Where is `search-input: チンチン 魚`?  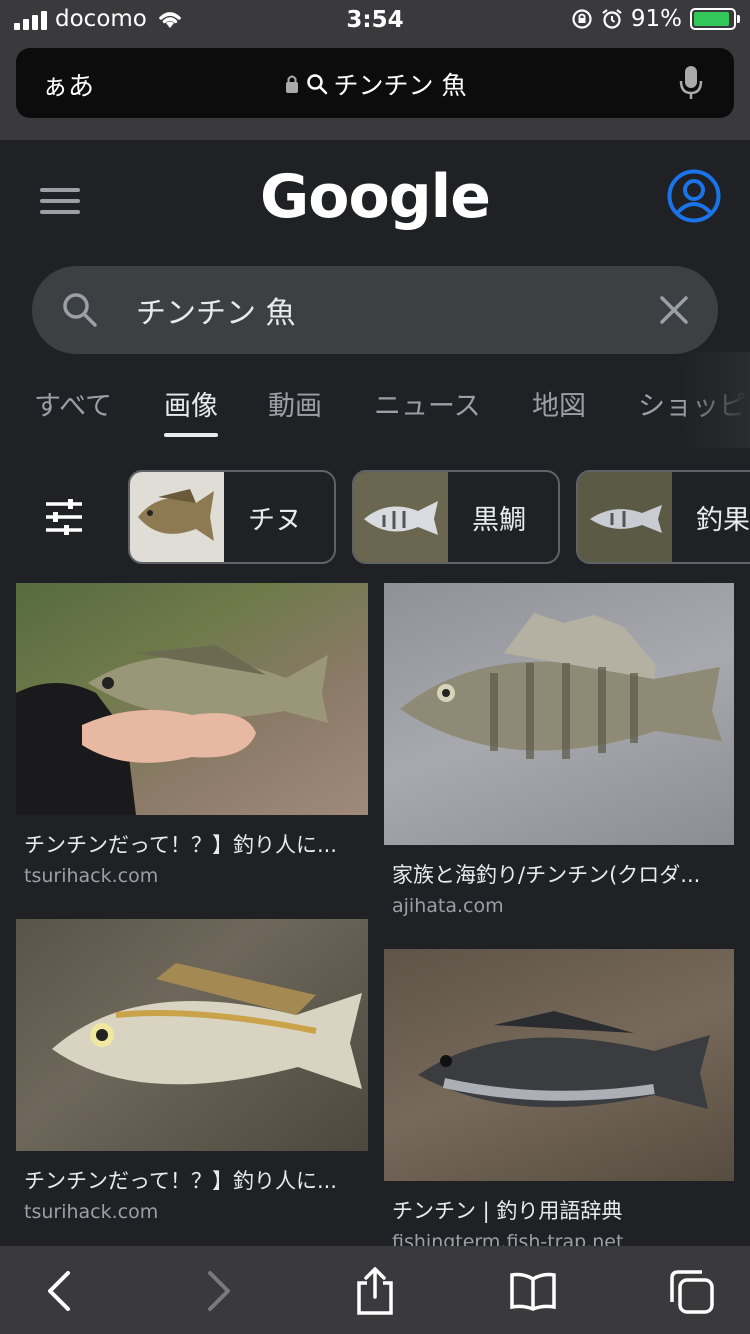 search-input: チンチン 魚 is located at coordinates (375, 310).